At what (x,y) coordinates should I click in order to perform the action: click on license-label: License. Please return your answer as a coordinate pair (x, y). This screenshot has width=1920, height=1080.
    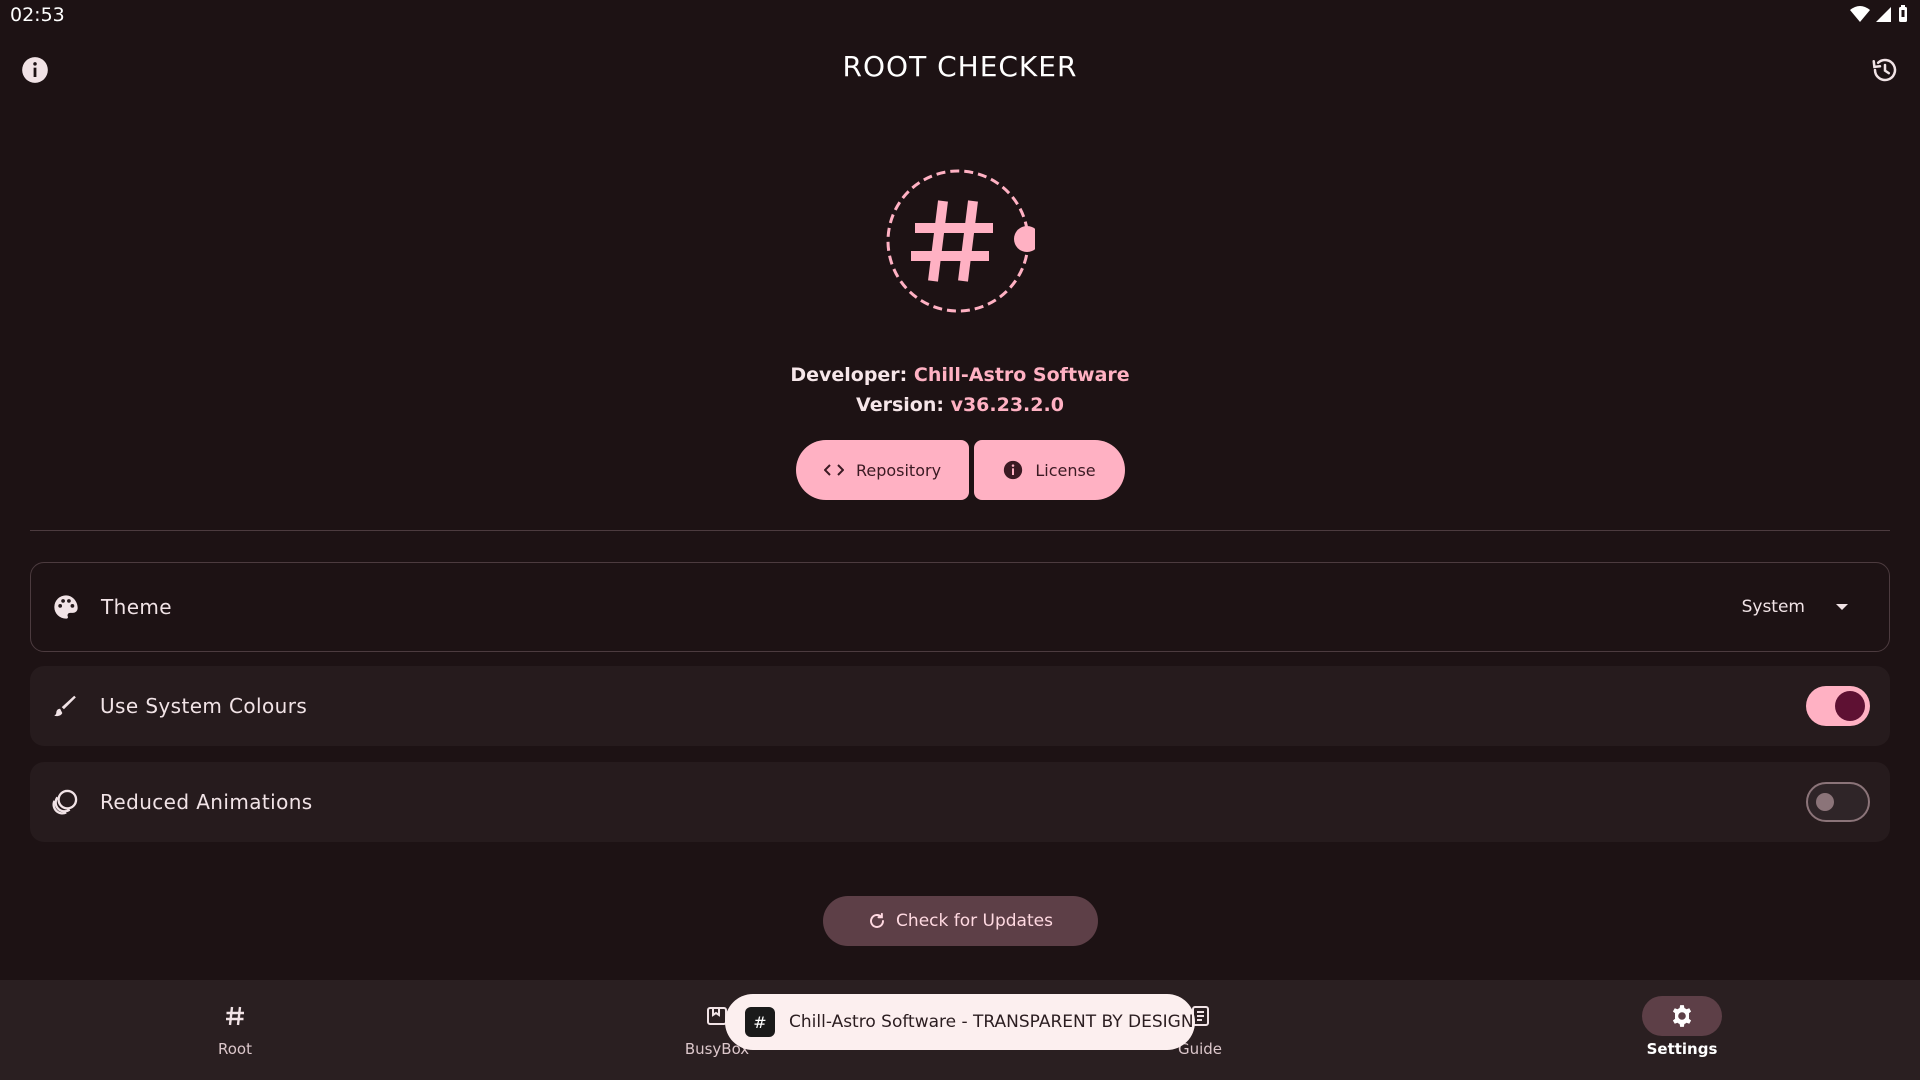
    Looking at the image, I should click on (1065, 470).